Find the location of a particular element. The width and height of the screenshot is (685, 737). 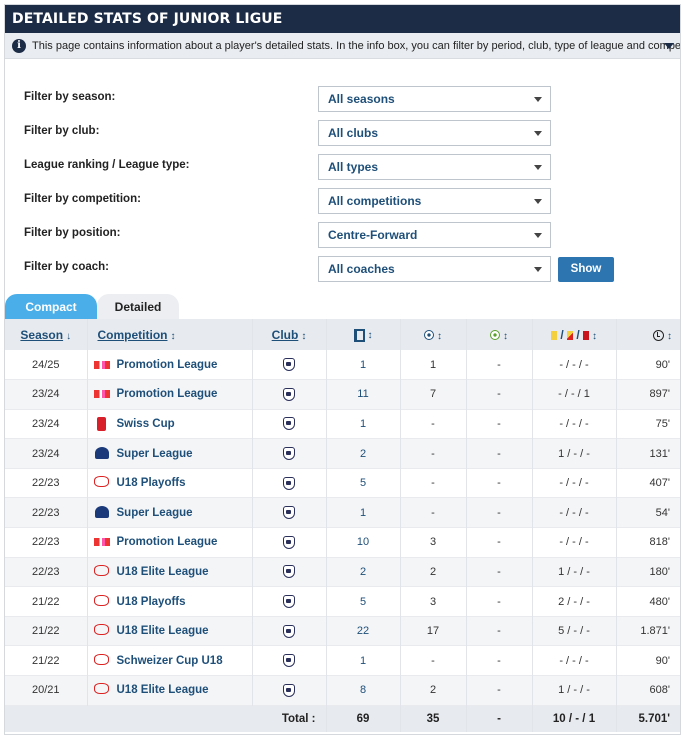

table-row: 22/23 U18 Playoffs 5- - - / - / -407' is located at coordinates (342, 483).